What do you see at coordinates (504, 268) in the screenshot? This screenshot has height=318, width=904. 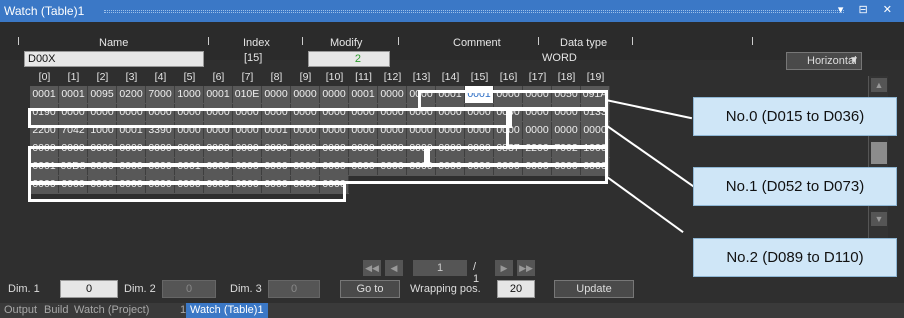 I see `next-page-icon: ▶` at bounding box center [504, 268].